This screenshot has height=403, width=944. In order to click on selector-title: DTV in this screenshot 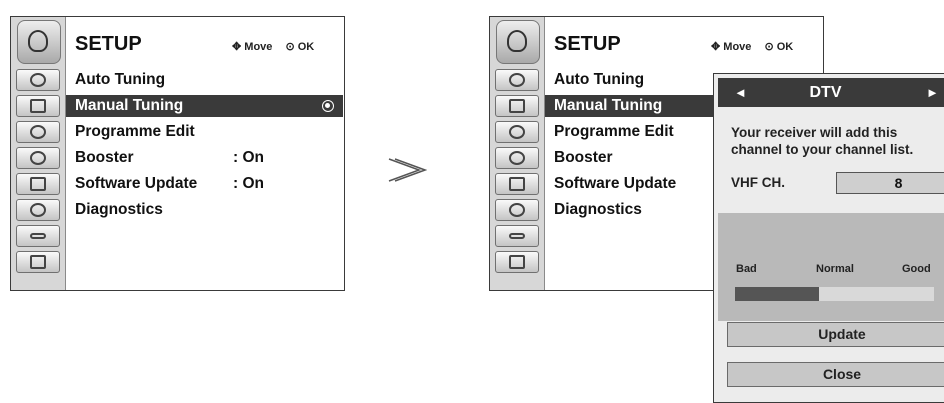, I will do `click(825, 92)`.